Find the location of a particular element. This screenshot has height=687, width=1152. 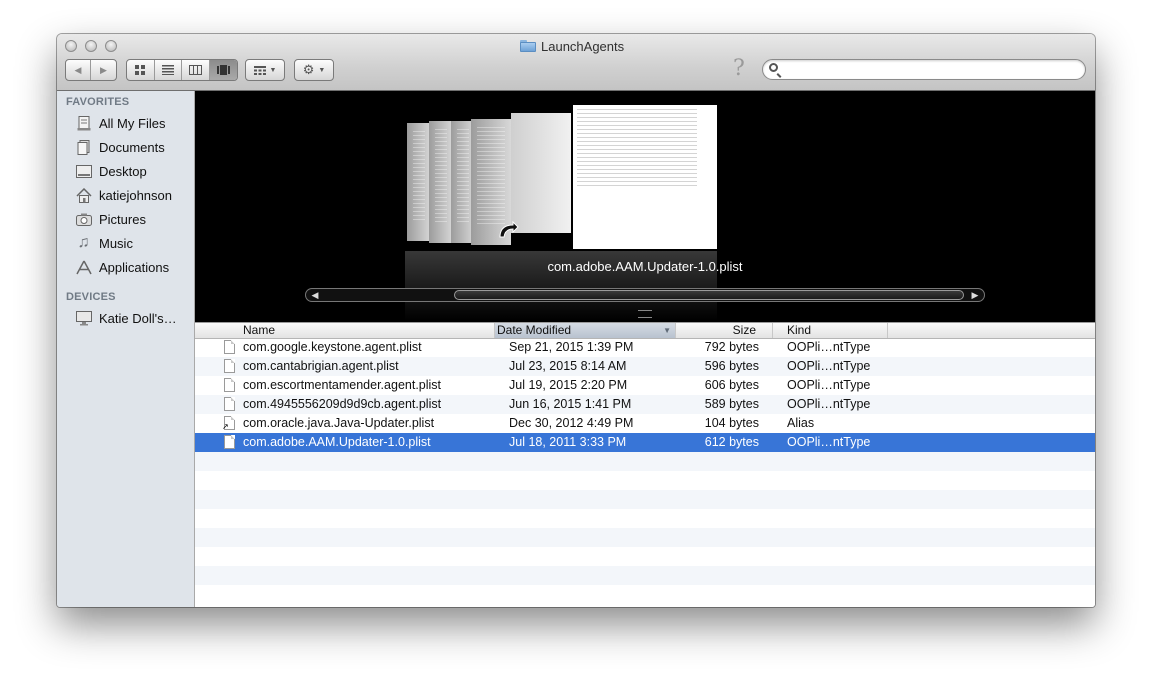

action-menu-button: ⚙ ▼ is located at coordinates (314, 70).